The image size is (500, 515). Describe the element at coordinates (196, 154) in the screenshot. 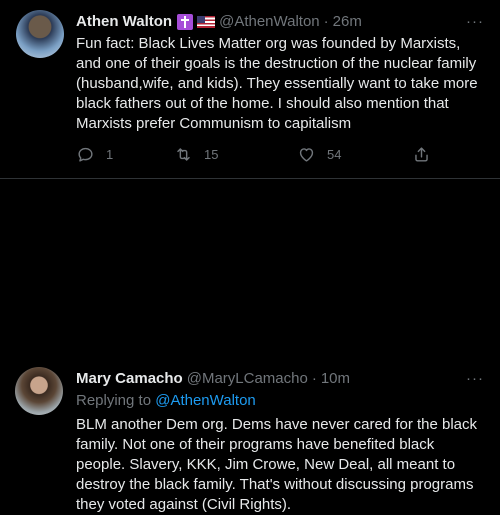

I see `retweet-button: 15` at that location.